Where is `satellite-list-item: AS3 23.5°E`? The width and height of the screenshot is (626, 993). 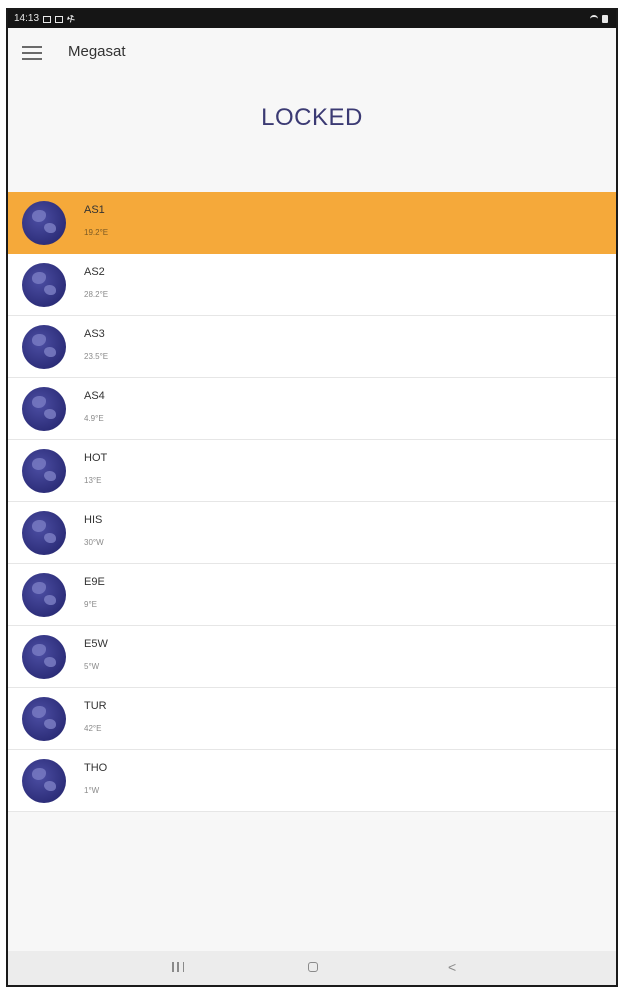
satellite-list-item: AS3 23.5°E is located at coordinates (312, 347).